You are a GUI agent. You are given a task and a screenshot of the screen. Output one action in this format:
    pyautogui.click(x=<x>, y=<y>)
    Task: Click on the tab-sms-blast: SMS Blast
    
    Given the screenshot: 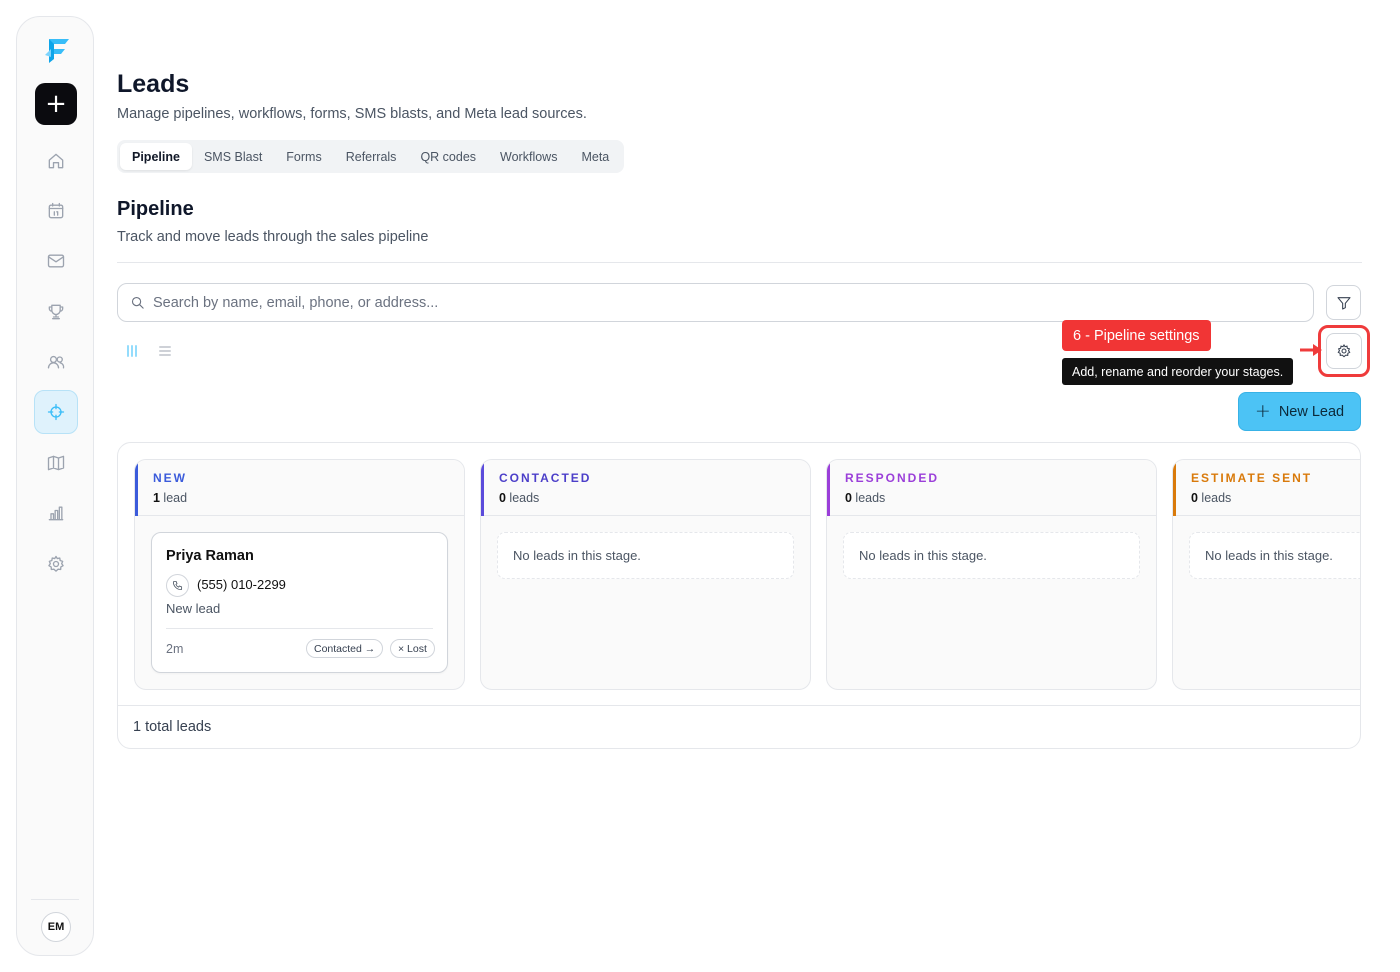 What is the action you would take?
    pyautogui.click(x=233, y=156)
    